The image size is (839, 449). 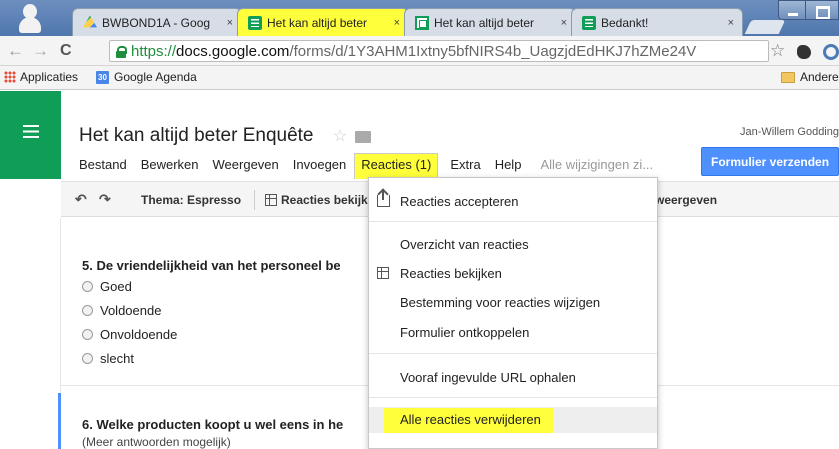 What do you see at coordinates (155, 77) in the screenshot?
I see `bookmark-label: Google Agenda` at bounding box center [155, 77].